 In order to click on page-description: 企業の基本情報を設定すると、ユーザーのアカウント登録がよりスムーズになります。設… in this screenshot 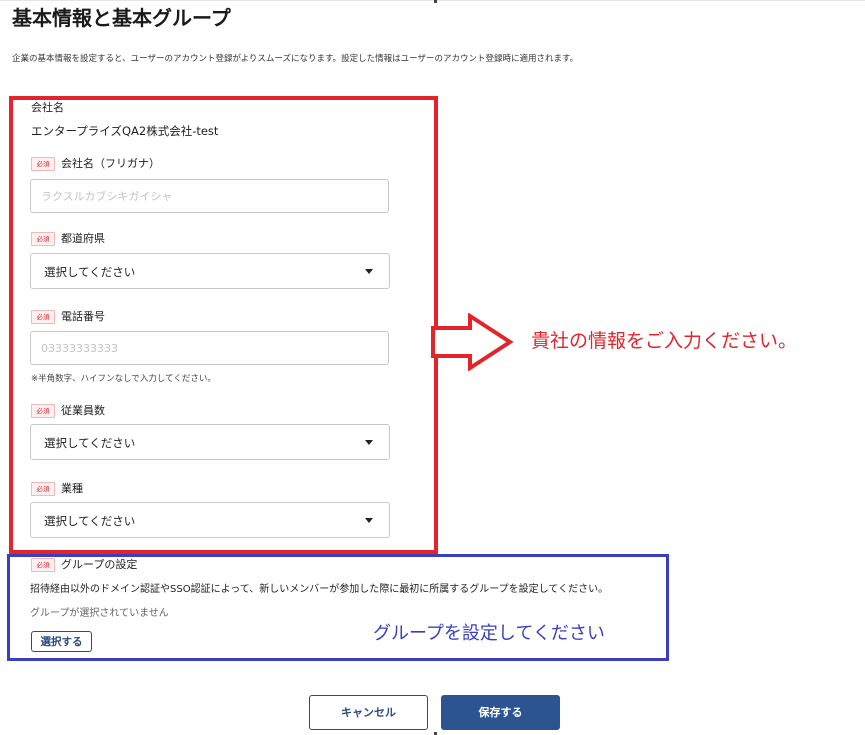, I will do `click(295, 59)`.